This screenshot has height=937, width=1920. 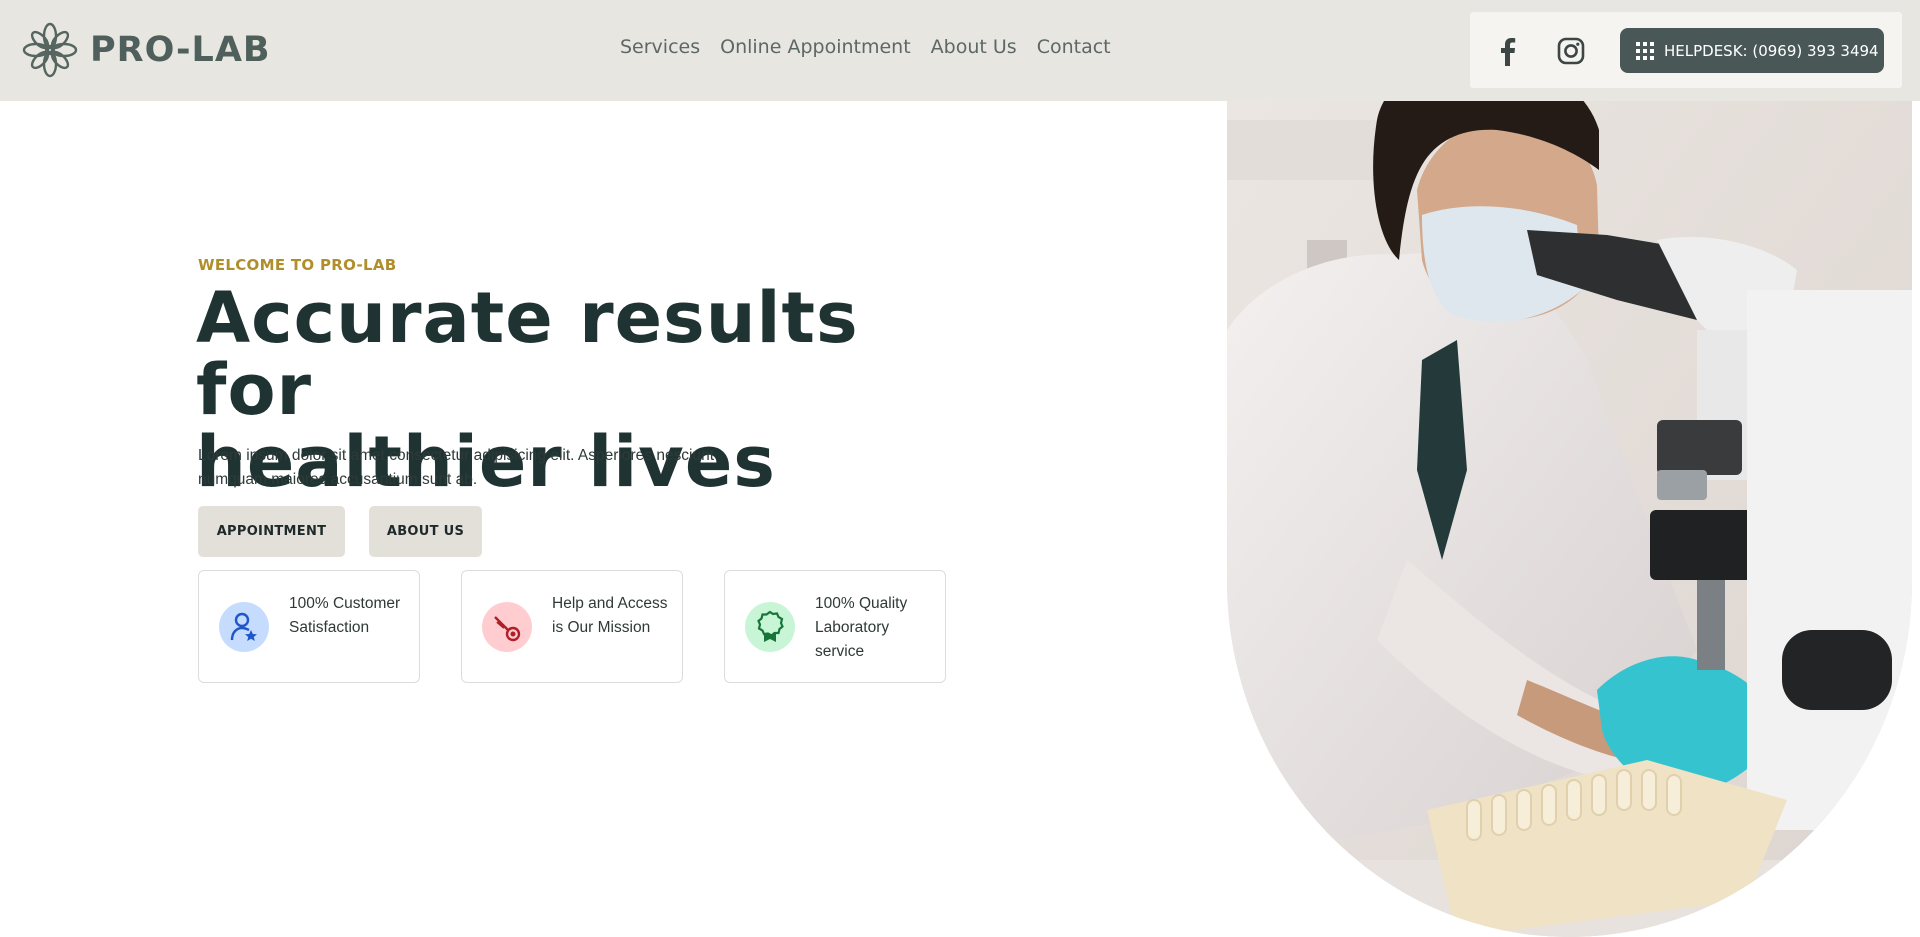 What do you see at coordinates (345, 615) in the screenshot?
I see `feature-text: 100% Customer Satisfaction` at bounding box center [345, 615].